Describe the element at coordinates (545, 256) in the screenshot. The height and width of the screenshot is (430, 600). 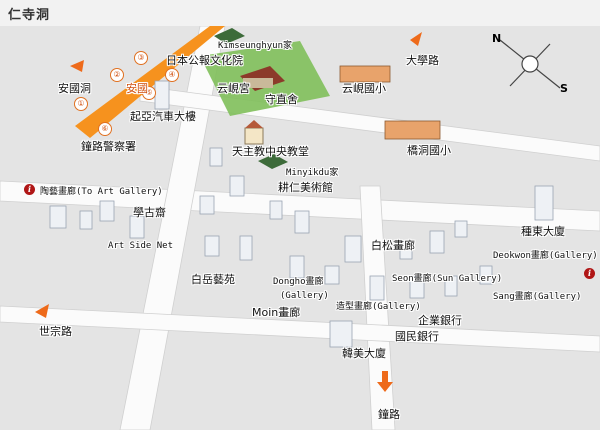
I see `label-deokwon-gallery: Deokwon畫廊(Gallery)` at that location.